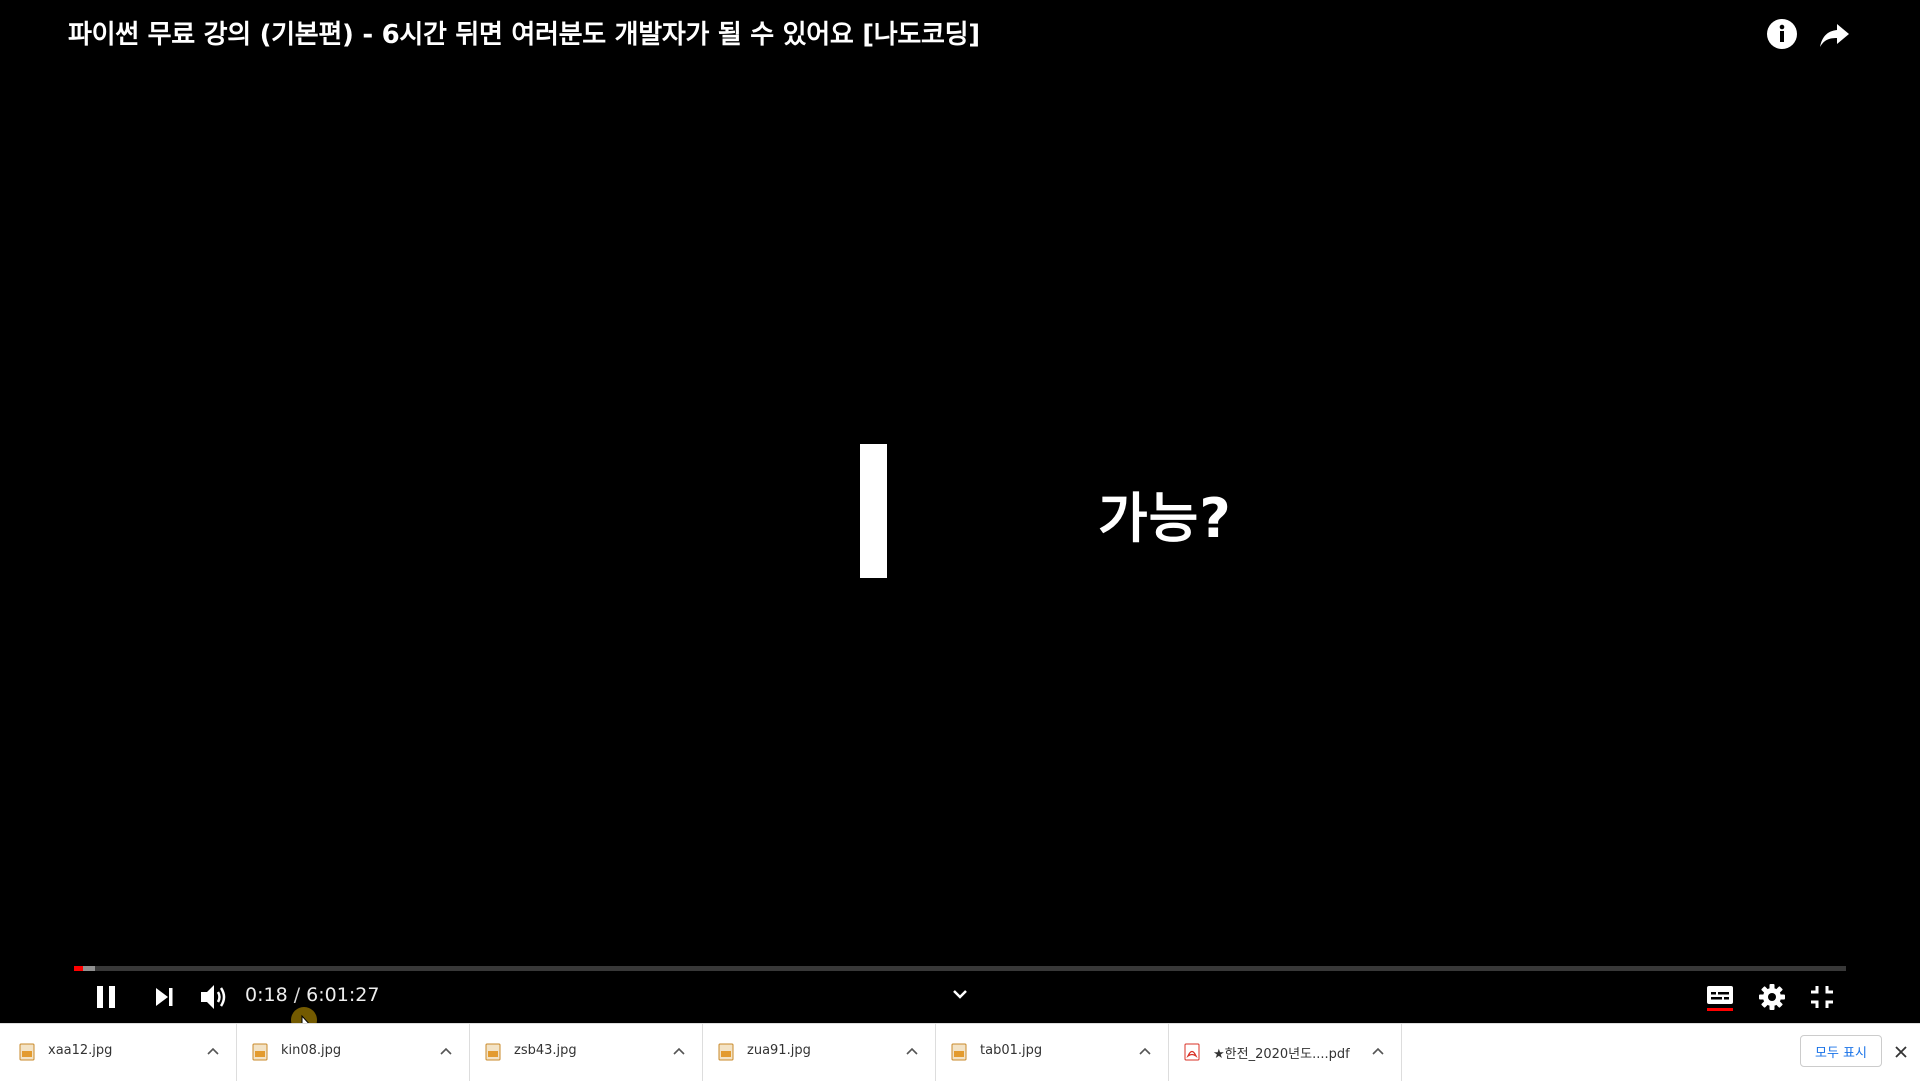  What do you see at coordinates (1192, 1052) in the screenshot?
I see `pdf-file-icon` at bounding box center [1192, 1052].